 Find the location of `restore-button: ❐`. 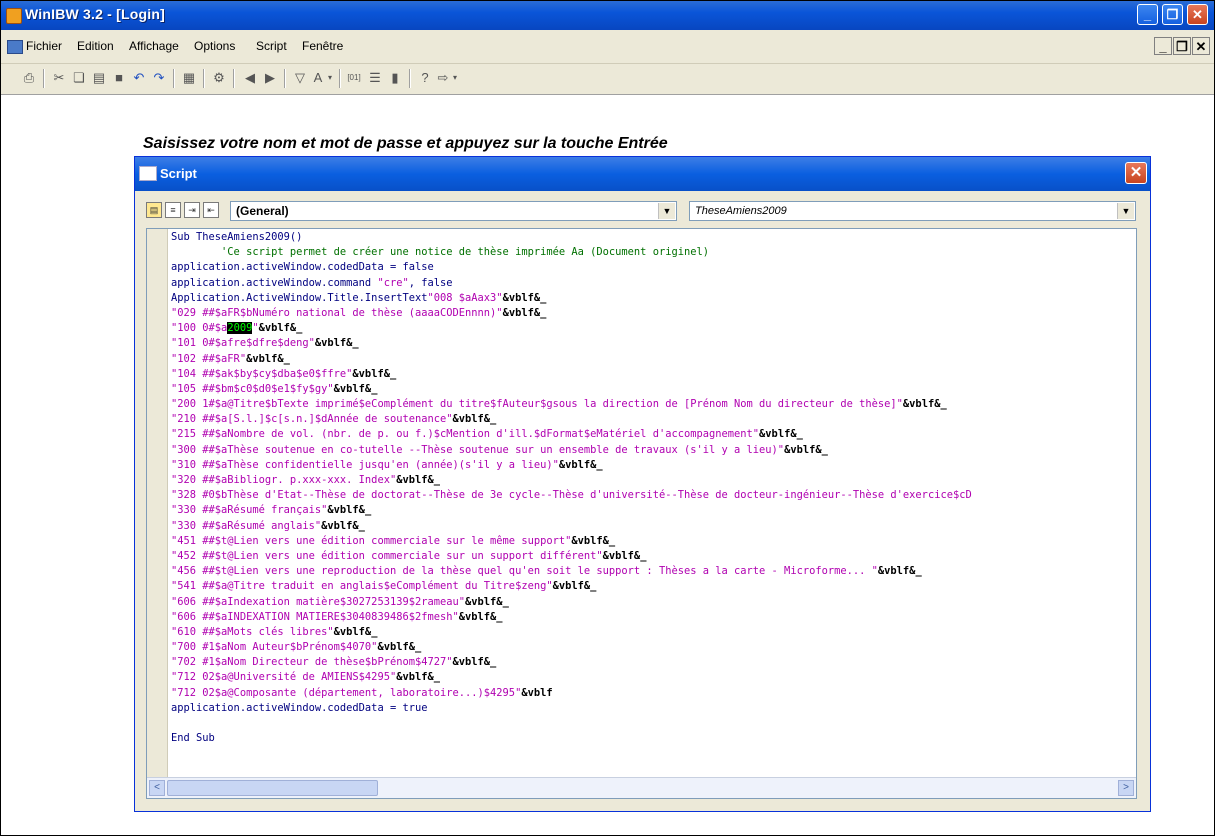

restore-button: ❐ is located at coordinates (1172, 14).